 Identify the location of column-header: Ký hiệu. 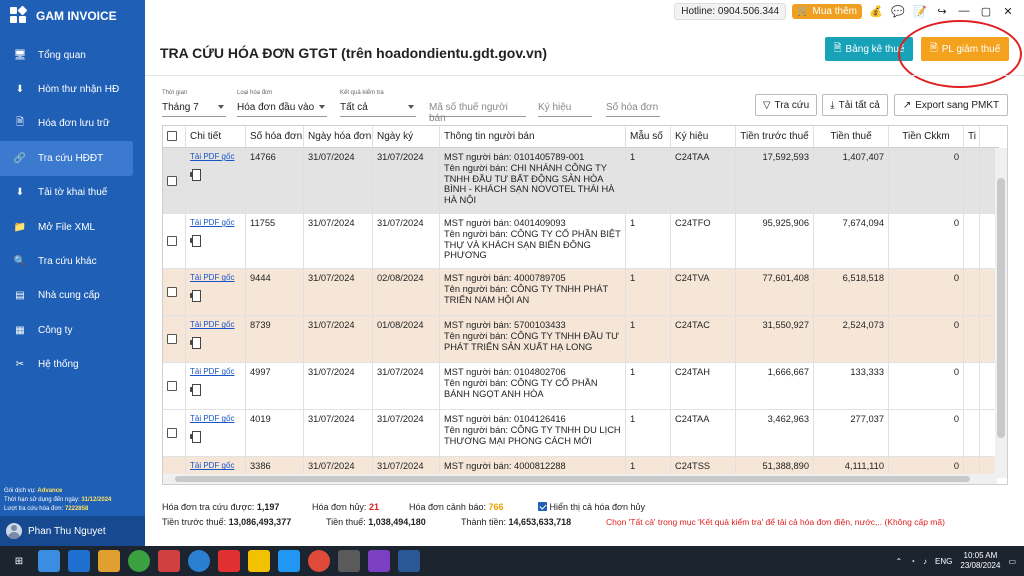
(703, 136).